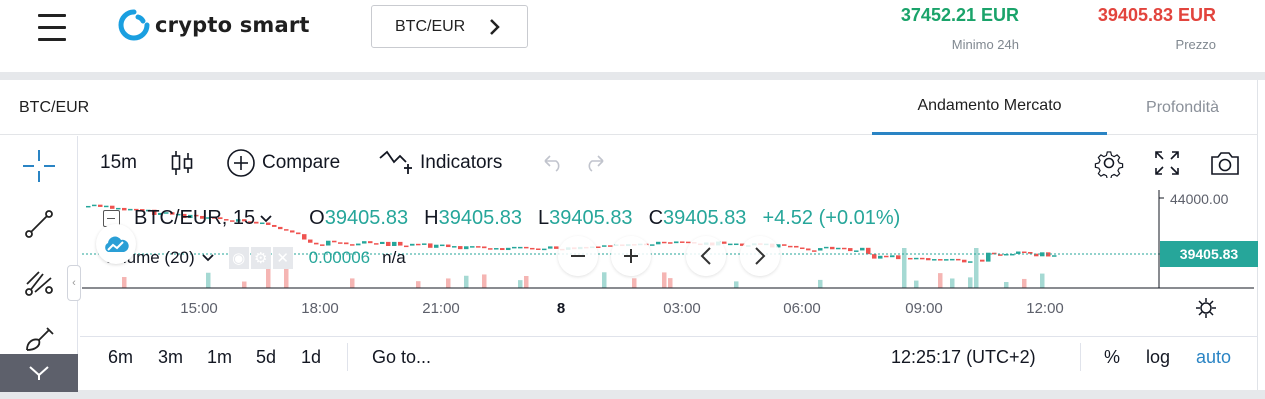  I want to click on crosshair-icon, so click(39, 166).